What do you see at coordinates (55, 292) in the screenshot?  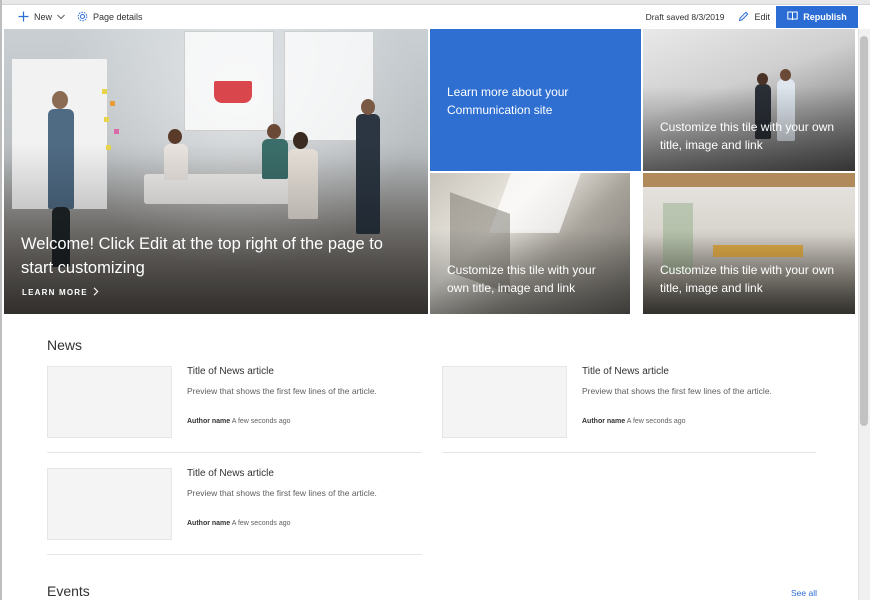 I see `learn-more-label: LEARN MORE` at bounding box center [55, 292].